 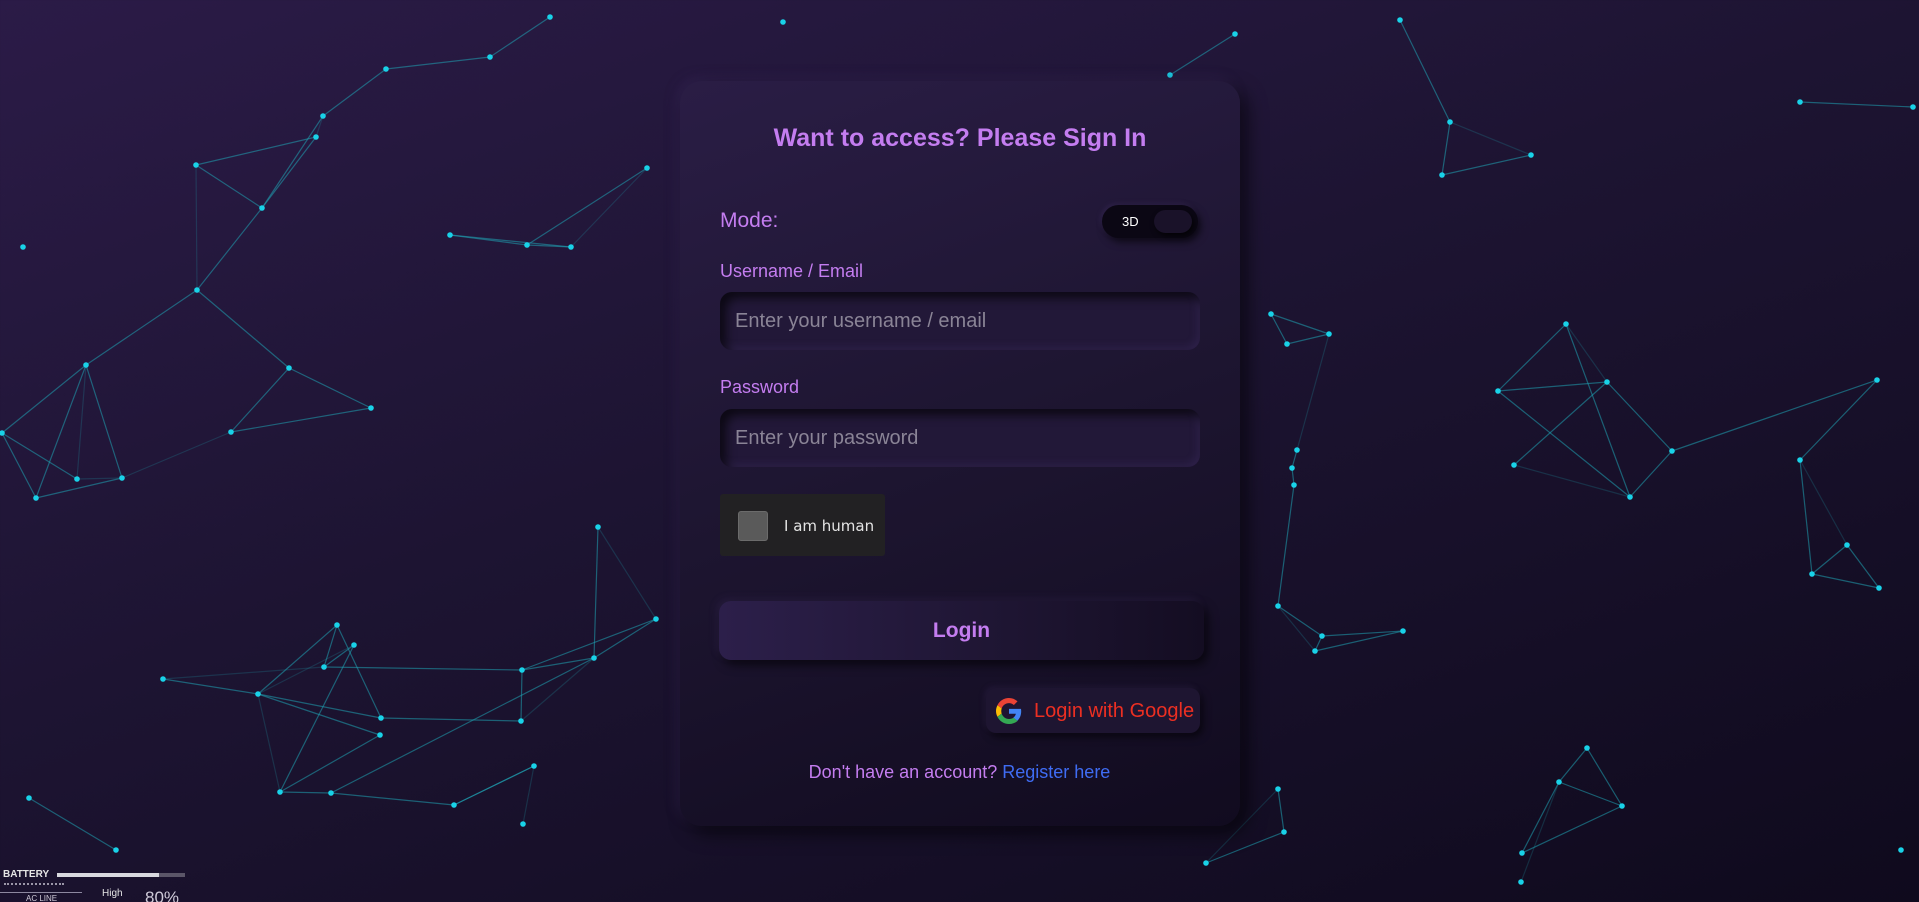 I want to click on register-prompt-text: Don't have an account?, so click(x=903, y=772).